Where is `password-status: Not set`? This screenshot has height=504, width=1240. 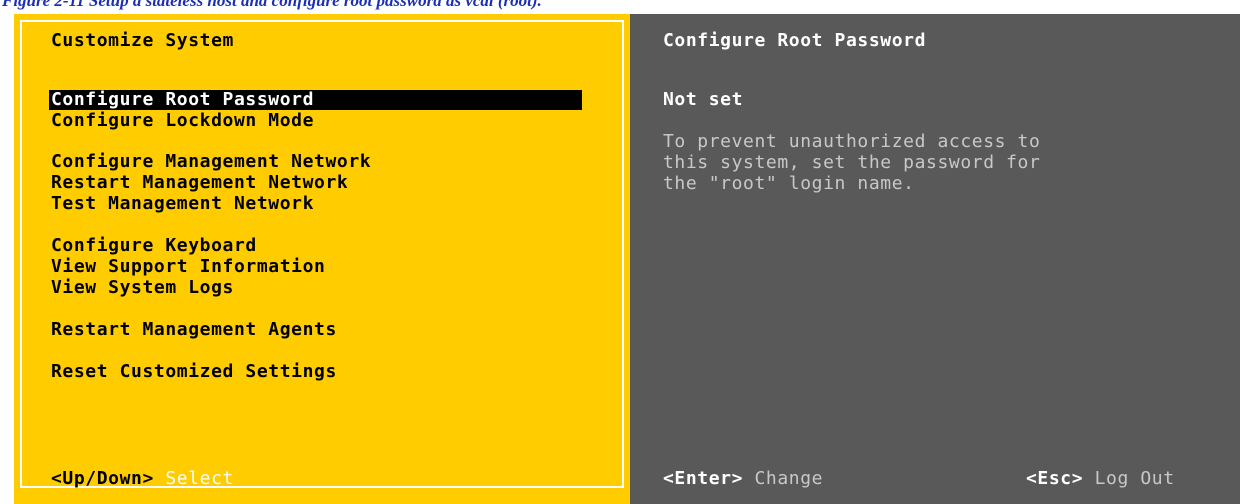 password-status: Not set is located at coordinates (703, 99).